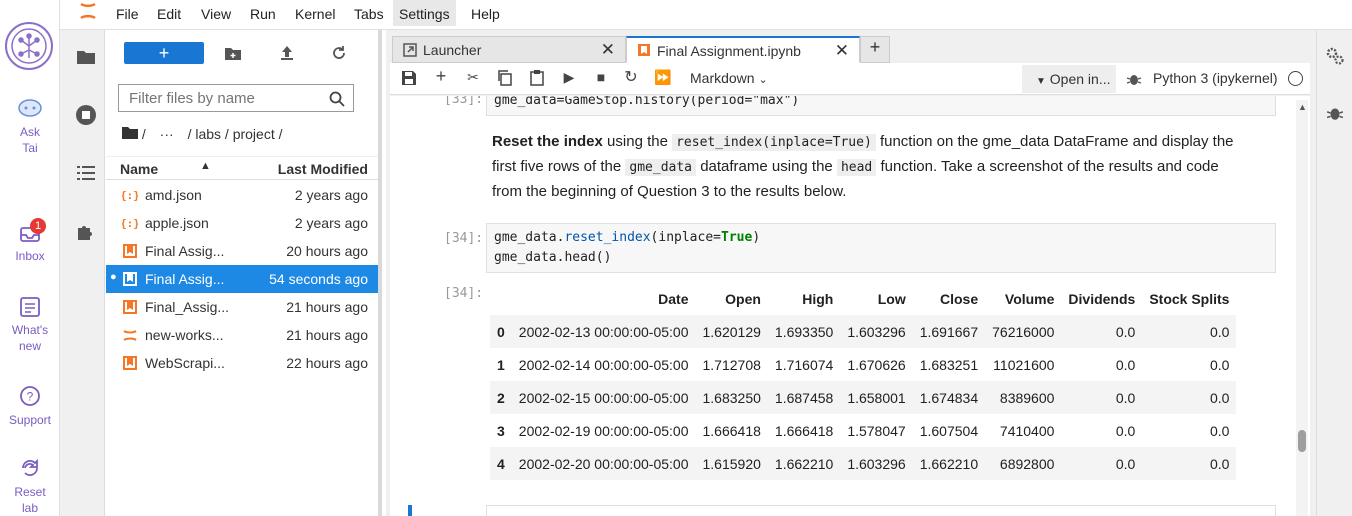  What do you see at coordinates (1302, 441) in the screenshot?
I see `scrollbar-thumb` at bounding box center [1302, 441].